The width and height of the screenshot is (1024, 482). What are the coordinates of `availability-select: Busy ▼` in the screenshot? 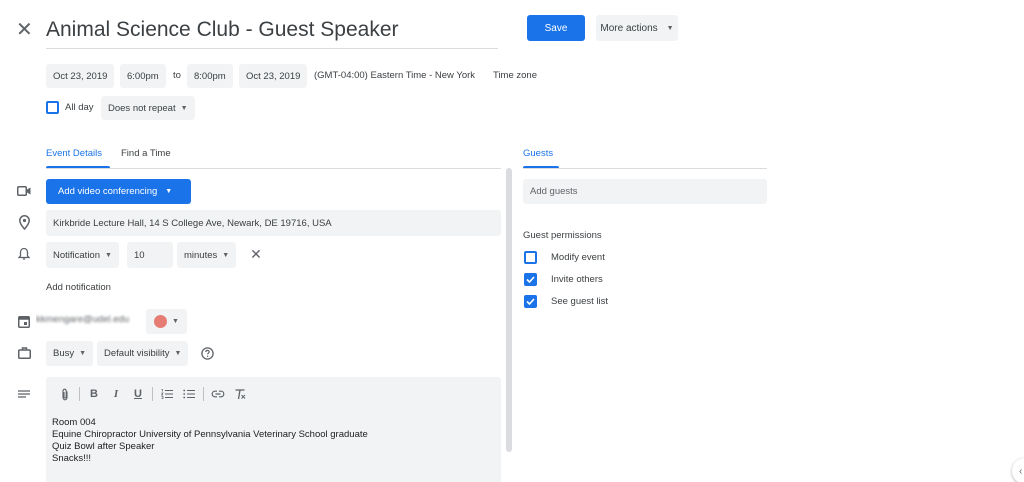 It's located at (70, 353).